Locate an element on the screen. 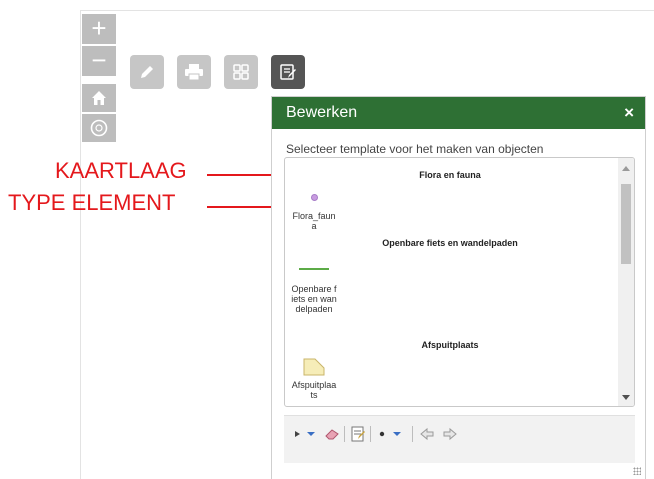  layer-title: Afspuitplaats is located at coordinates (450, 345).